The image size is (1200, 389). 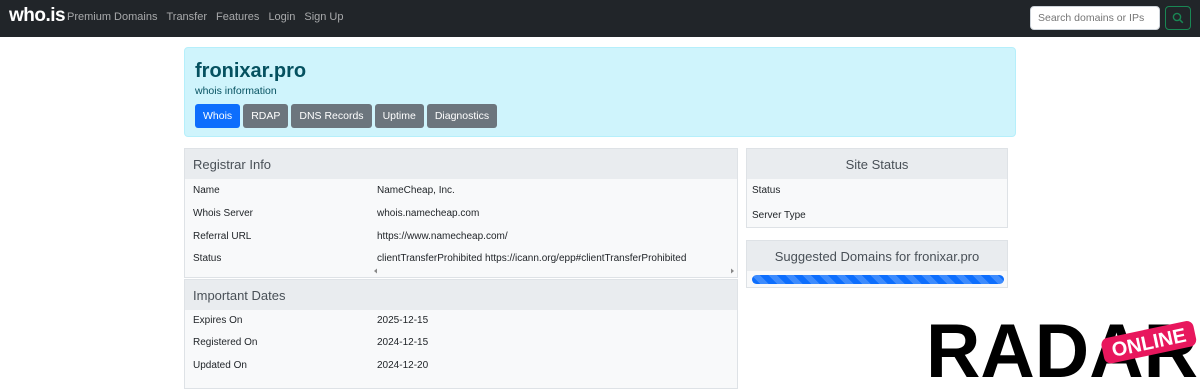 I want to click on nav-link-features: Features, so click(x=237, y=17).